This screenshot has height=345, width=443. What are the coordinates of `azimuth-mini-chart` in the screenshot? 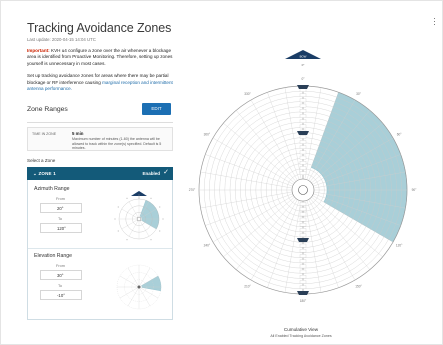 It's located at (139, 216).